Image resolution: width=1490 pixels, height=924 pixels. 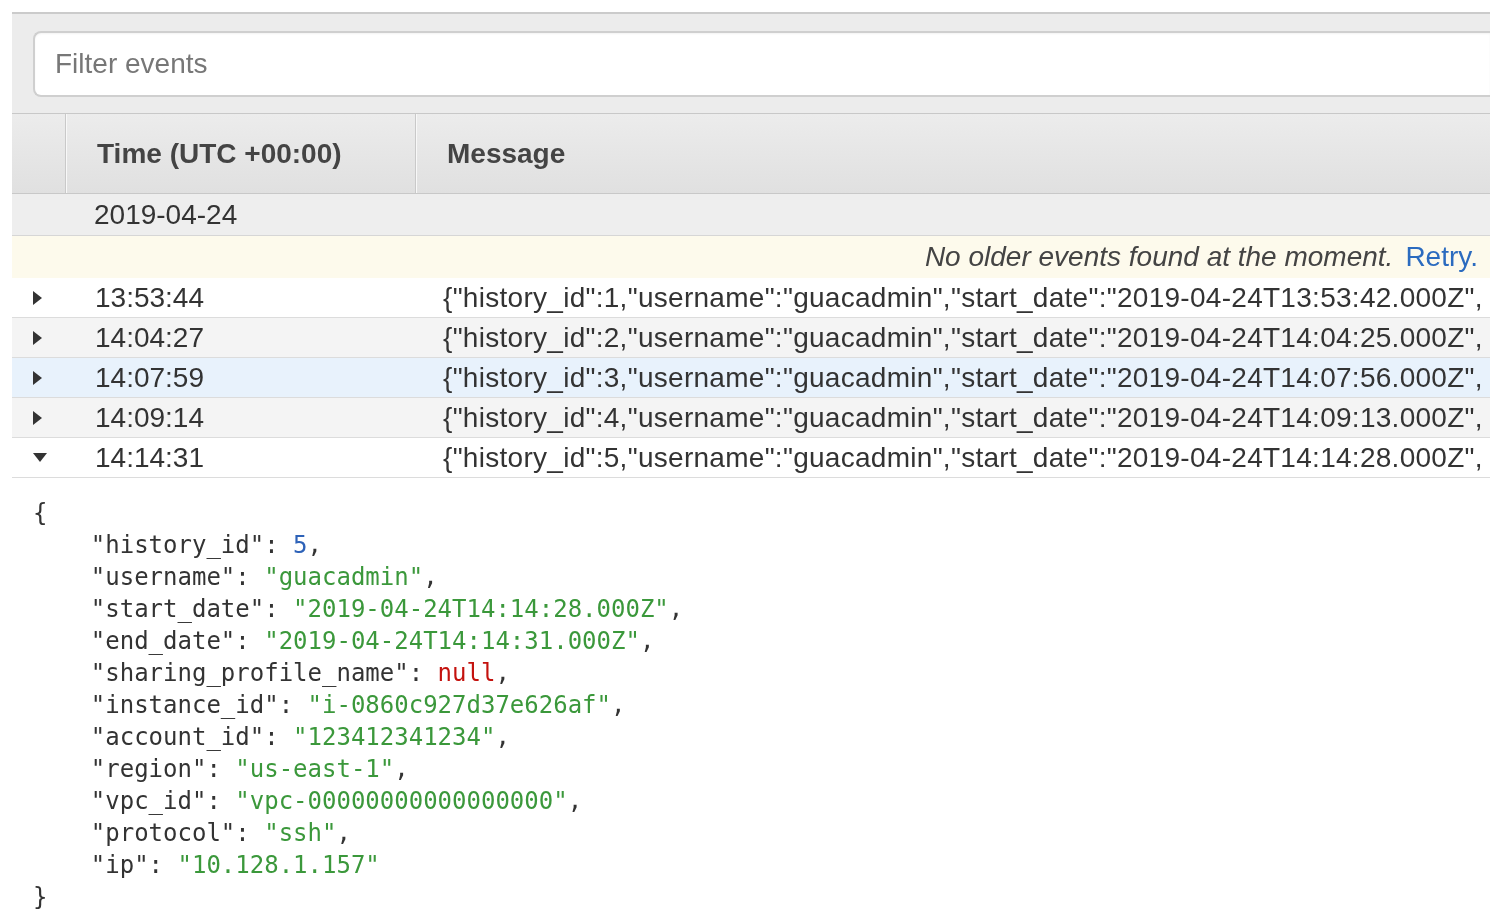 I want to click on date-label: 2019-04-24, so click(x=166, y=214).